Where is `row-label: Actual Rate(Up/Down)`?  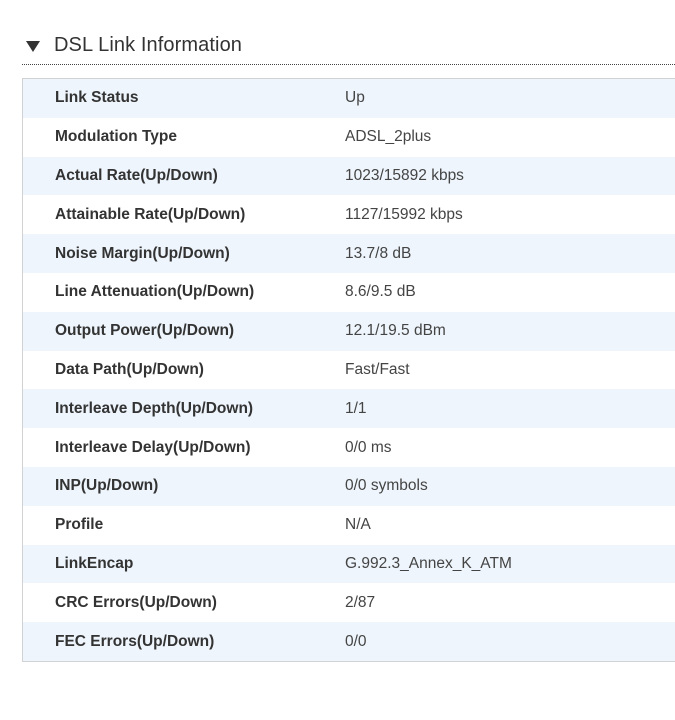
row-label: Actual Rate(Up/Down) is located at coordinates (136, 175).